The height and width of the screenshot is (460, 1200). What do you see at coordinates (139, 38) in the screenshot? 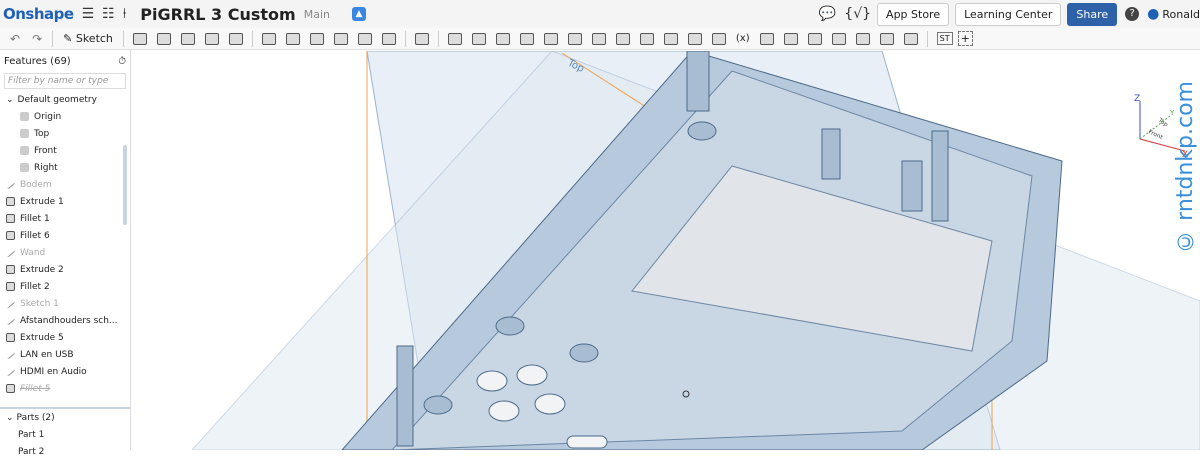
I see `extrude-icon` at bounding box center [139, 38].